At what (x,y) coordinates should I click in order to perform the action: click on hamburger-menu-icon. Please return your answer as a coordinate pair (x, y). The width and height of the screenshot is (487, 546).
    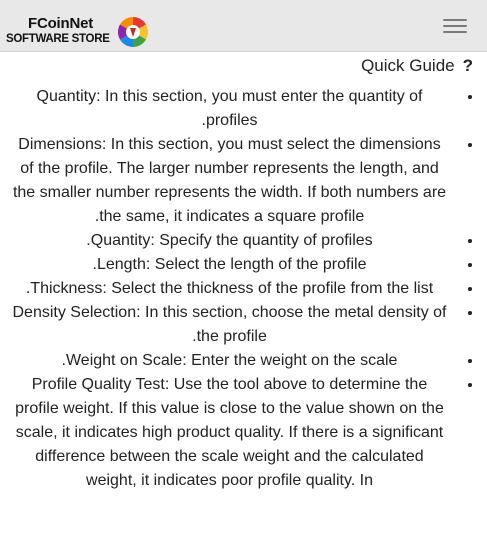
    Looking at the image, I should click on (456, 26).